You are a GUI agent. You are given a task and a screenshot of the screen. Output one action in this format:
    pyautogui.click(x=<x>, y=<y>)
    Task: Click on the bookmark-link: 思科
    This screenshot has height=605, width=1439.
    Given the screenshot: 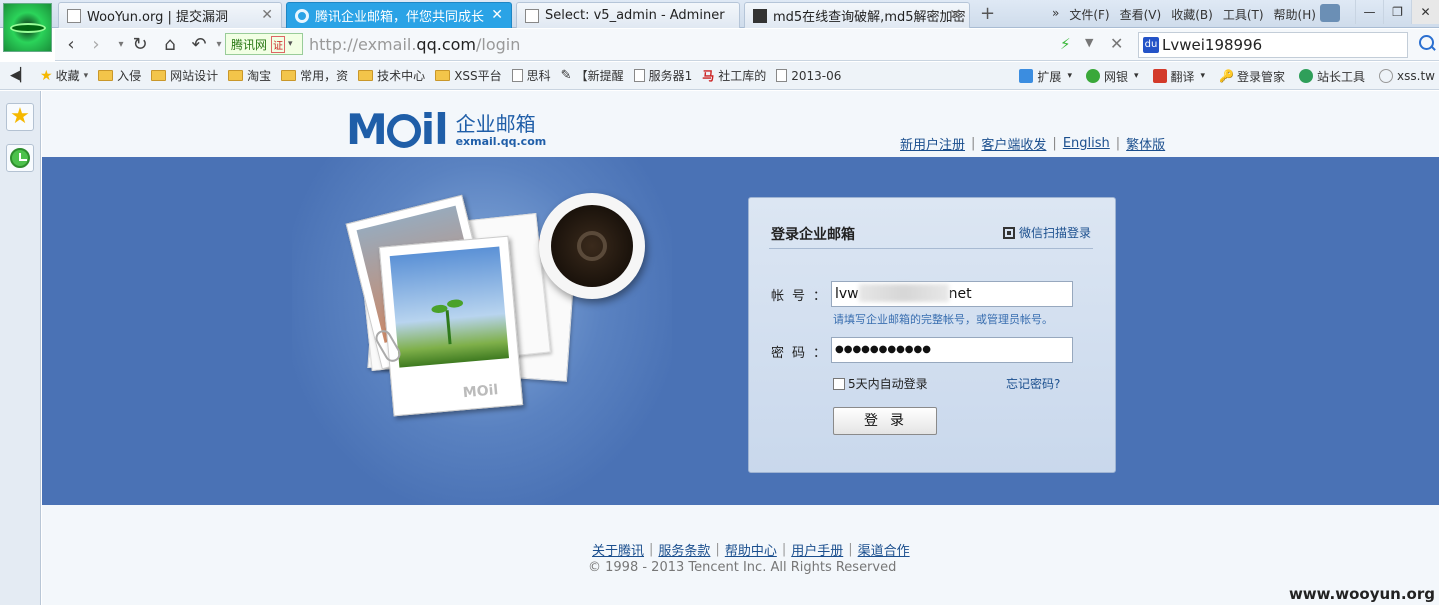 What is the action you would take?
    pyautogui.click(x=531, y=75)
    